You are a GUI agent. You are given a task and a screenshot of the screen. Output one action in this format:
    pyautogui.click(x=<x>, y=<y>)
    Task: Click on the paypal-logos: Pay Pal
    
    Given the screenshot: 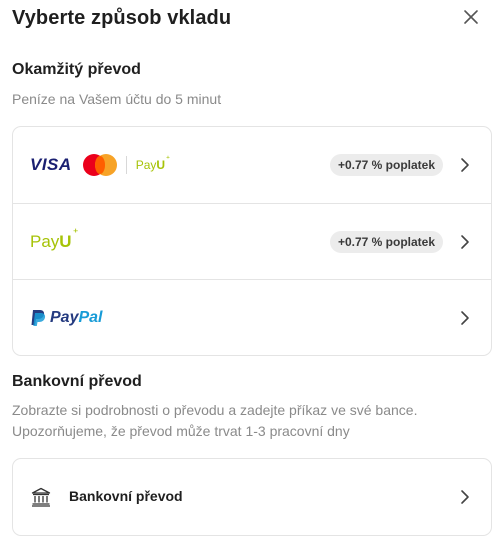 What is the action you would take?
    pyautogui.click(x=66, y=318)
    